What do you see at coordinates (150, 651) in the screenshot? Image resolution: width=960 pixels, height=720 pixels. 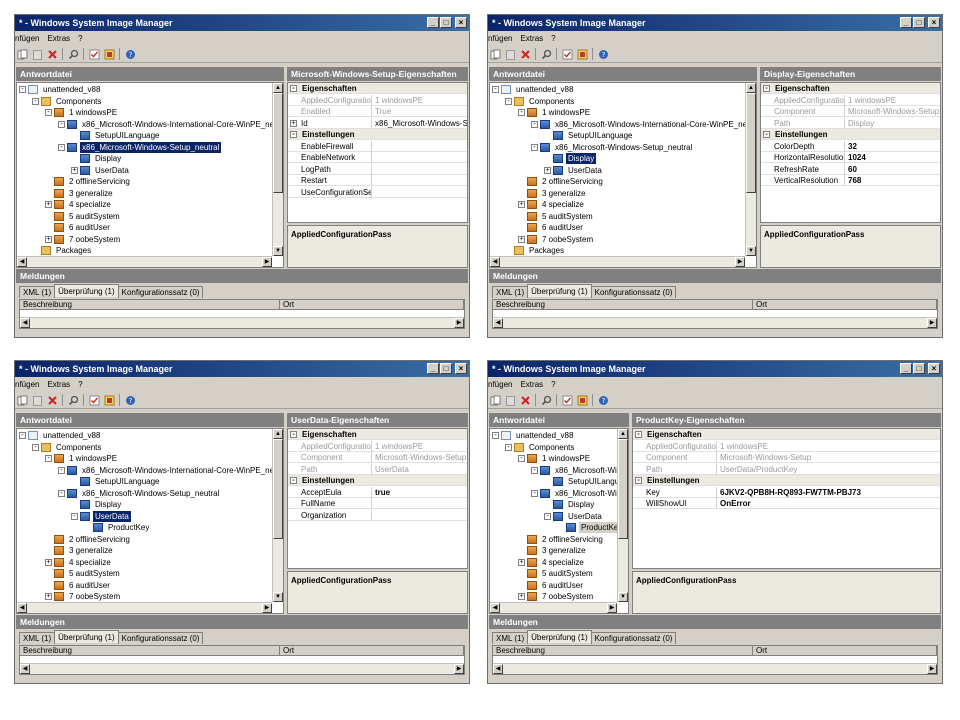 I see `column-header-description: Beschreibung` at bounding box center [150, 651].